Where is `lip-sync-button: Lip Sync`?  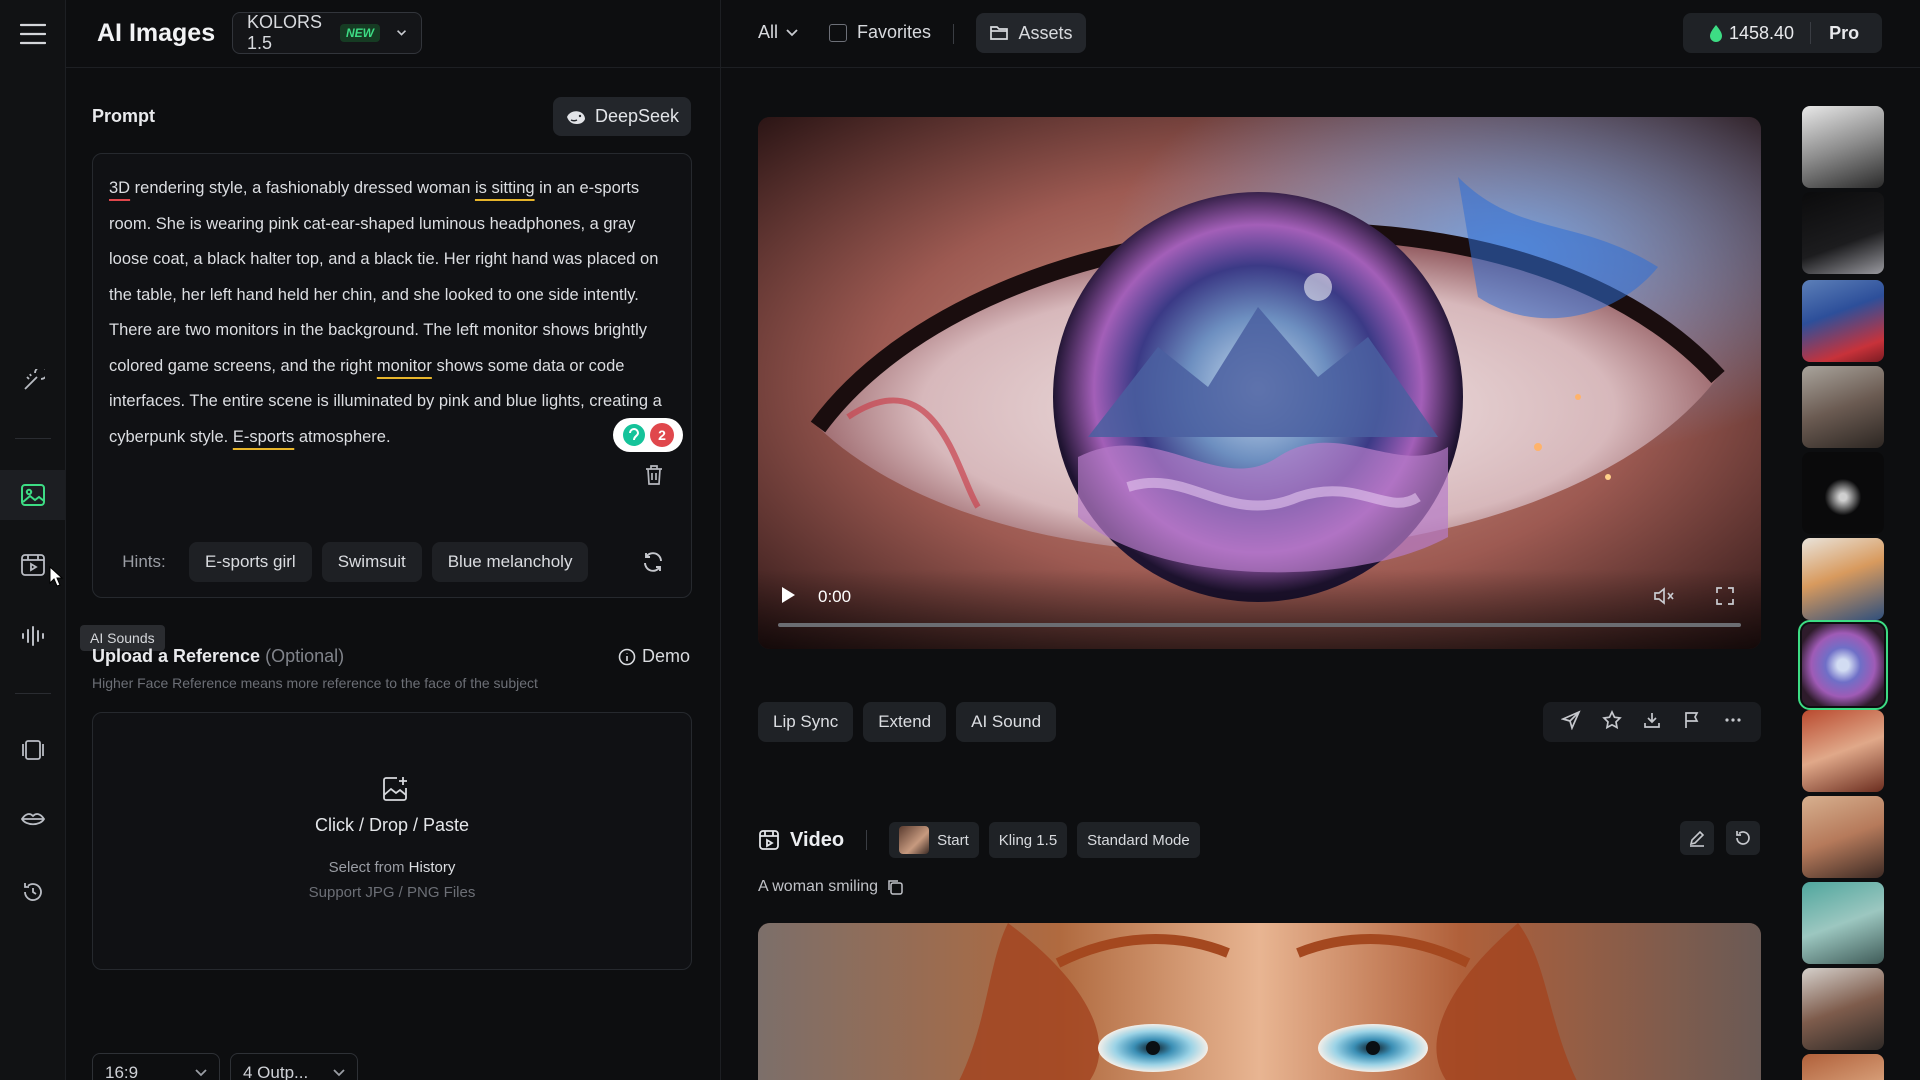 lip-sync-button: Lip Sync is located at coordinates (806, 722).